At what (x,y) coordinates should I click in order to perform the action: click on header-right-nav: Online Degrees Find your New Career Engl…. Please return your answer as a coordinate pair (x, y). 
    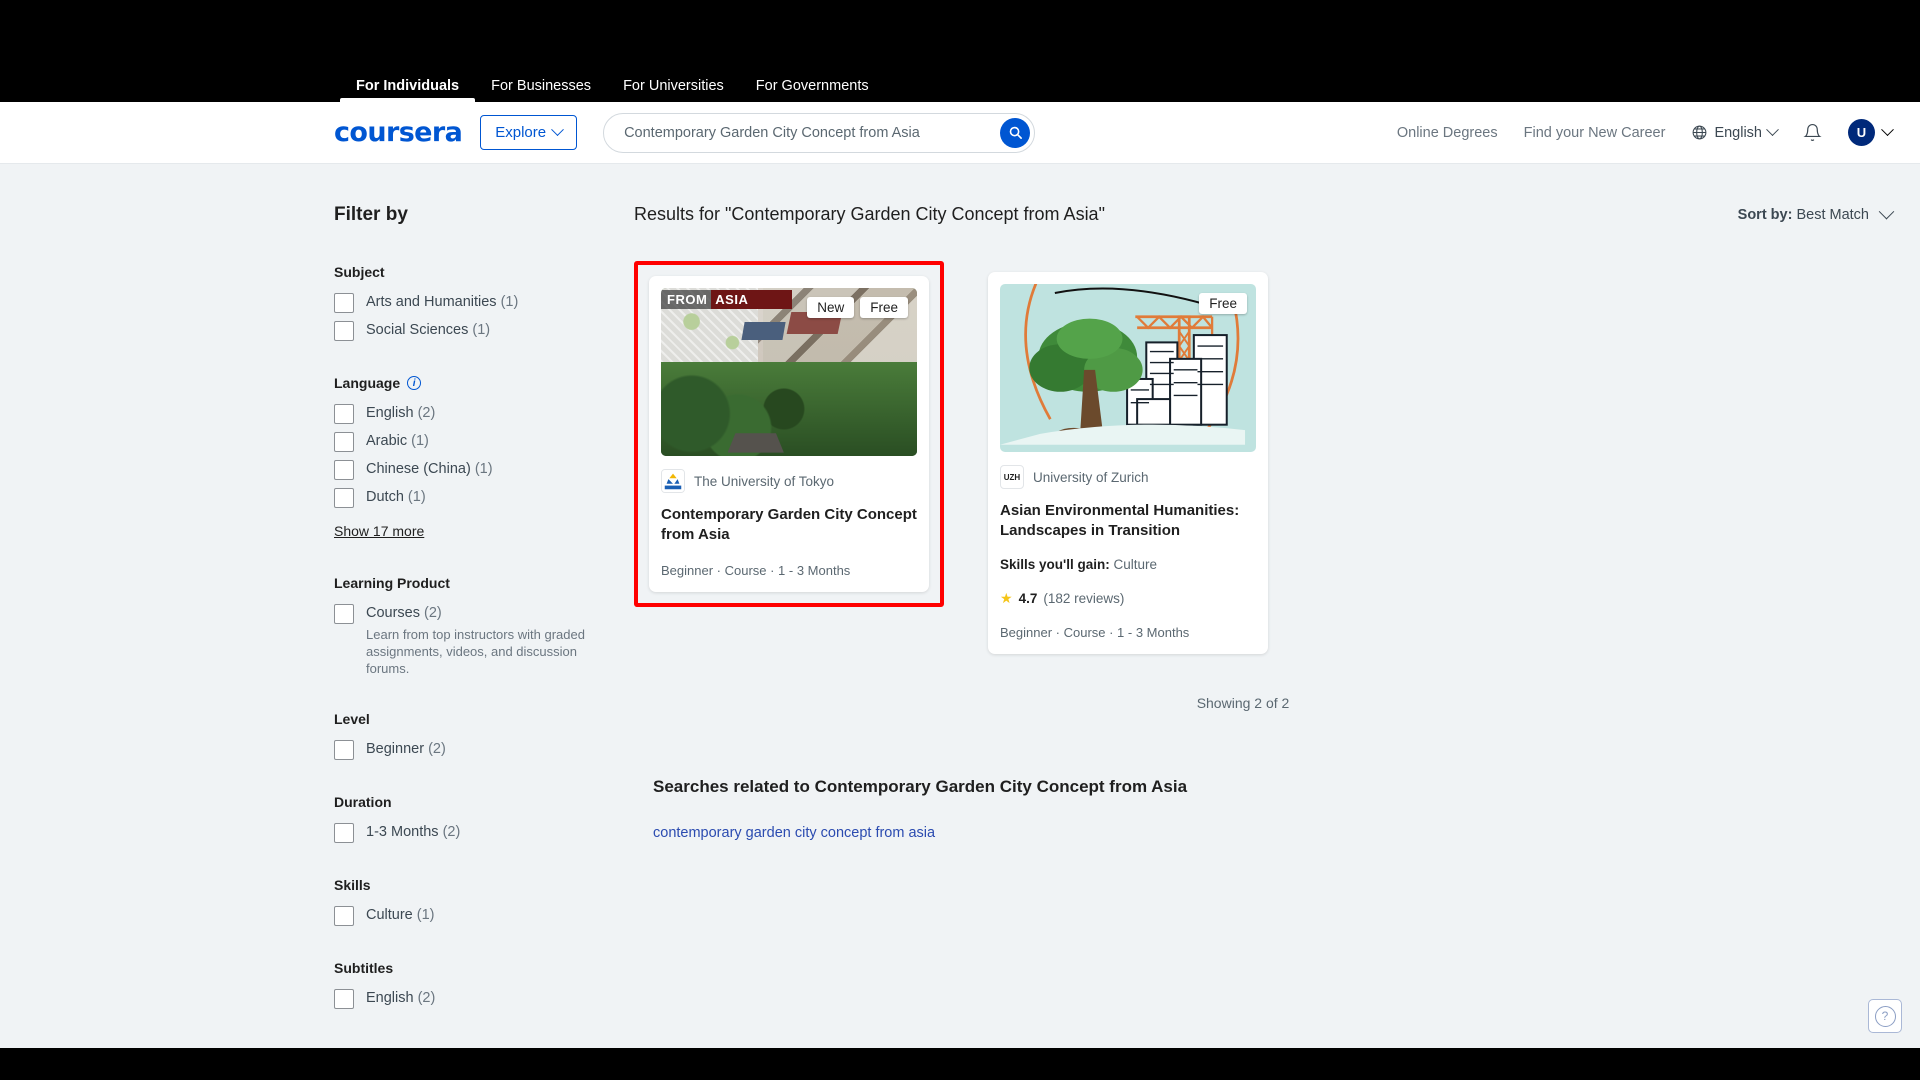
    Looking at the image, I should click on (1645, 132).